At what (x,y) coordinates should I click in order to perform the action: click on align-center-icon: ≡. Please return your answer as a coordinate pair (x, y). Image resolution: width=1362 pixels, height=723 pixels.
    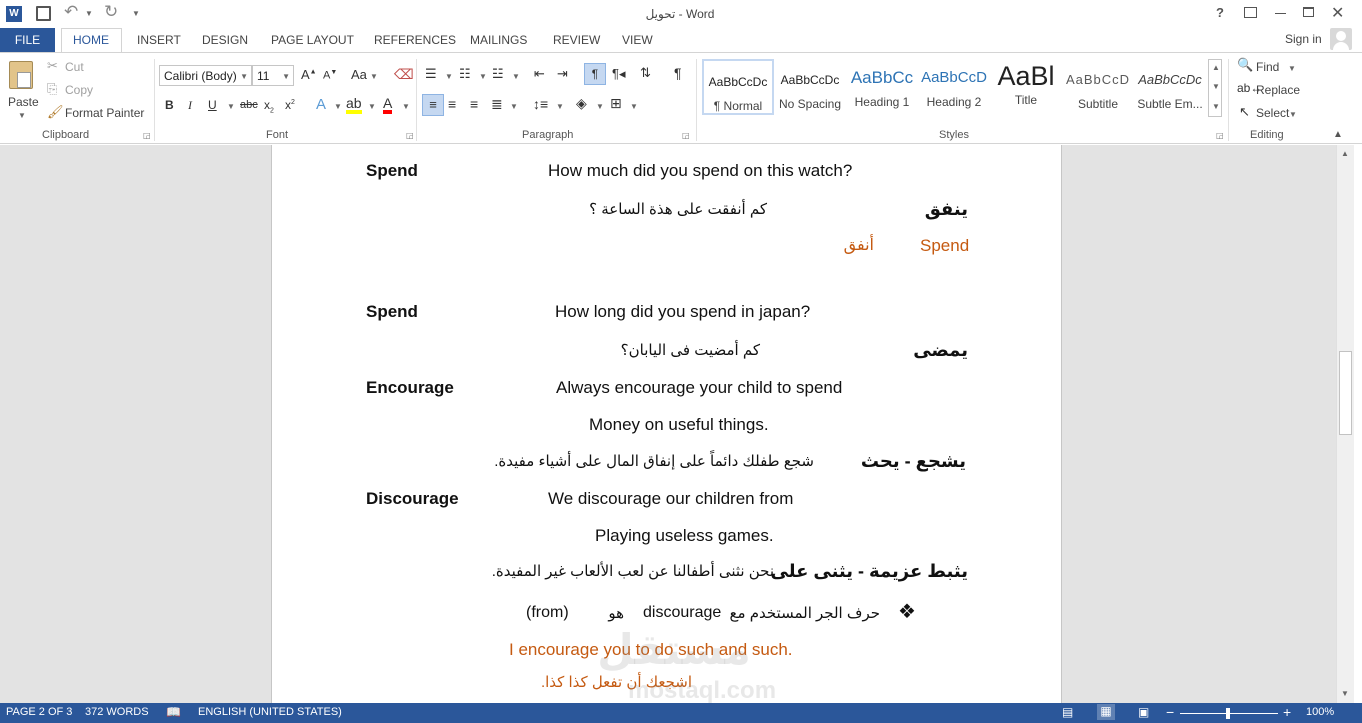
    Looking at the image, I should click on (452, 104).